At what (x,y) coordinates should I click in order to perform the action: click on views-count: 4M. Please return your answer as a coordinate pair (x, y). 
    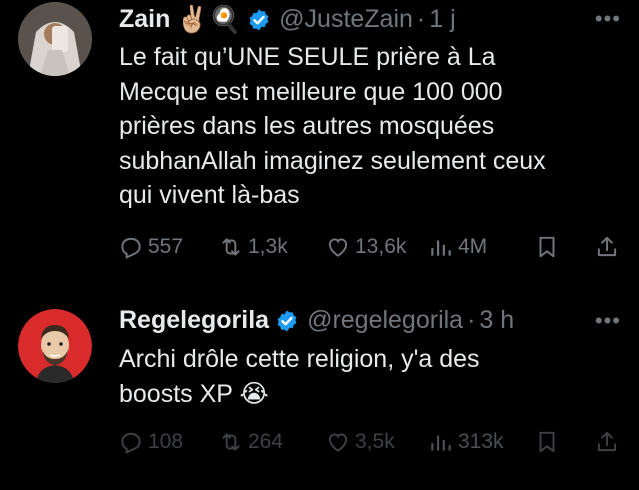
    Looking at the image, I should click on (473, 246).